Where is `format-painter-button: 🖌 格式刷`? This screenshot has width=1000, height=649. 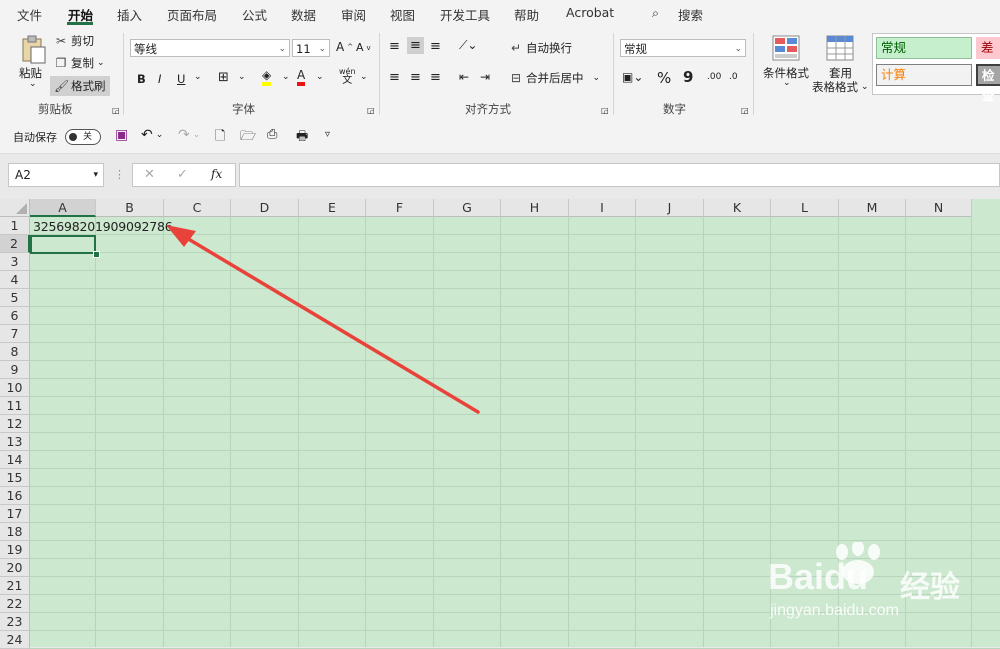 format-painter-button: 🖌 格式刷 is located at coordinates (80, 86).